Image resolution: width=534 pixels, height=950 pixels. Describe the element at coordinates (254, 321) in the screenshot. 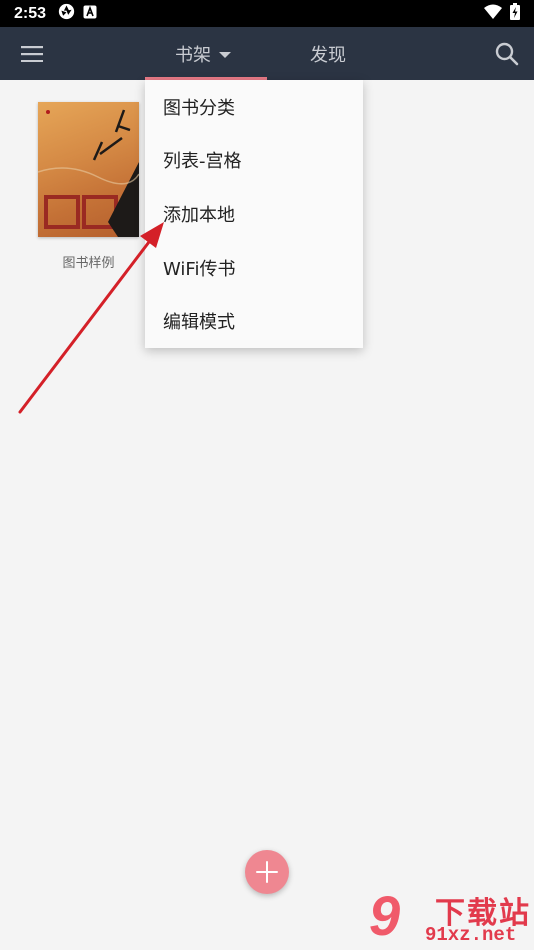

I see `menu-item-edit-mode: 编辑模式` at that location.